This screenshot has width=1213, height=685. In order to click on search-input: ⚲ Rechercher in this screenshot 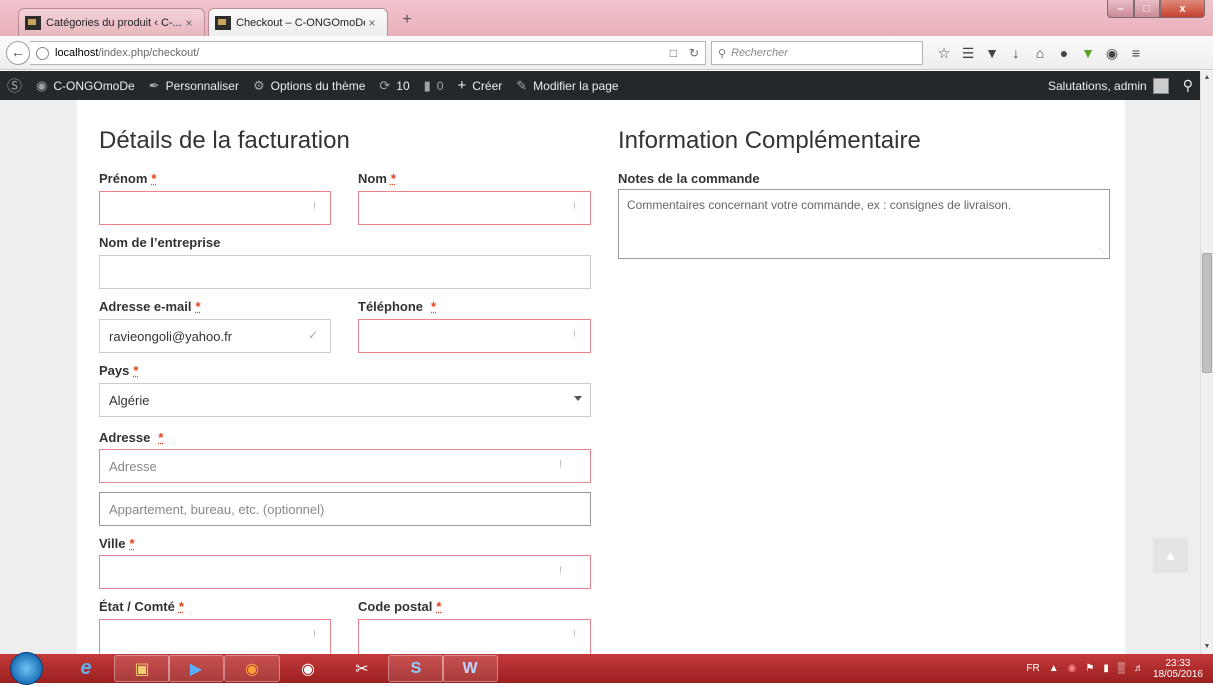, I will do `click(817, 53)`.